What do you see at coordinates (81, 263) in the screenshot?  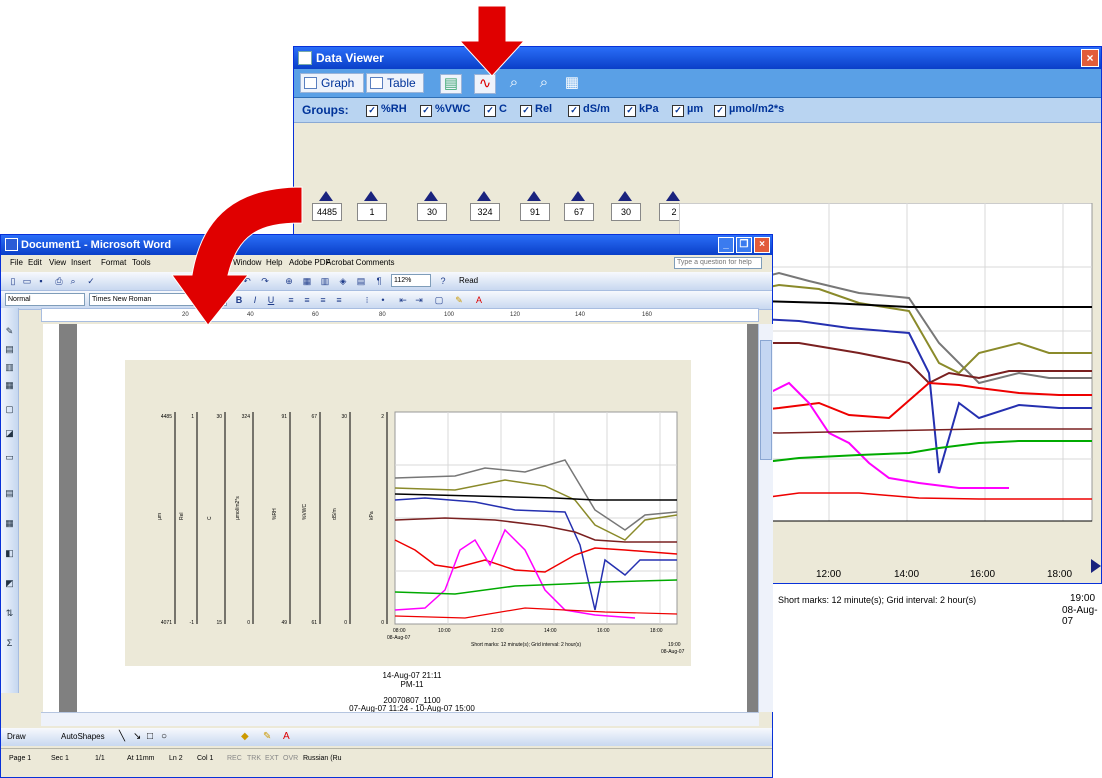 I see `menu-insert: Insert` at bounding box center [81, 263].